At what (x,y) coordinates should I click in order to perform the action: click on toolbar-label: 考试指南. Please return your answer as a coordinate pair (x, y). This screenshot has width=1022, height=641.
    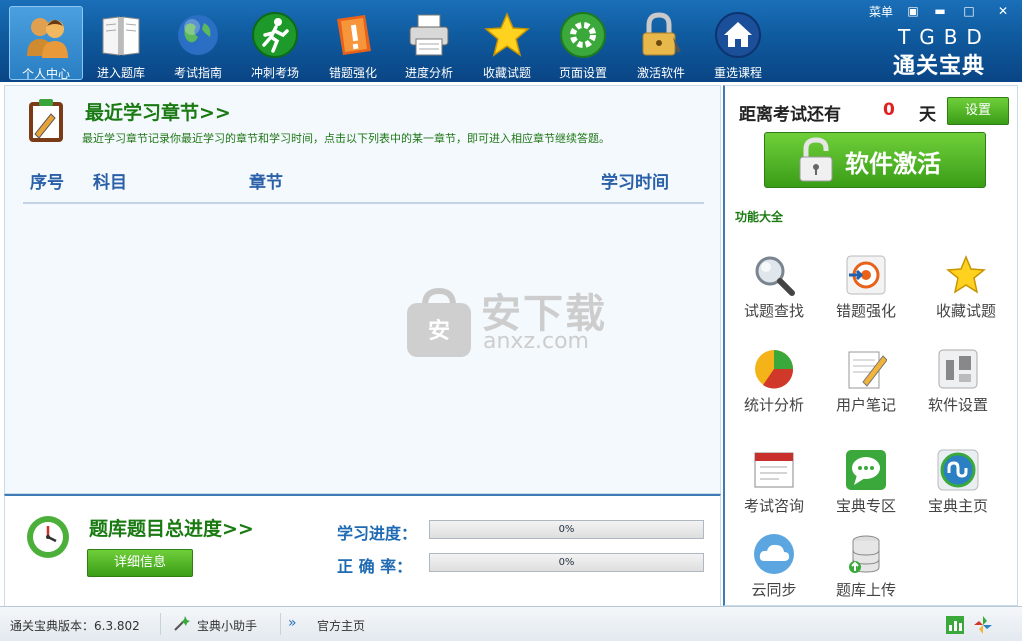
    Looking at the image, I should click on (197, 73).